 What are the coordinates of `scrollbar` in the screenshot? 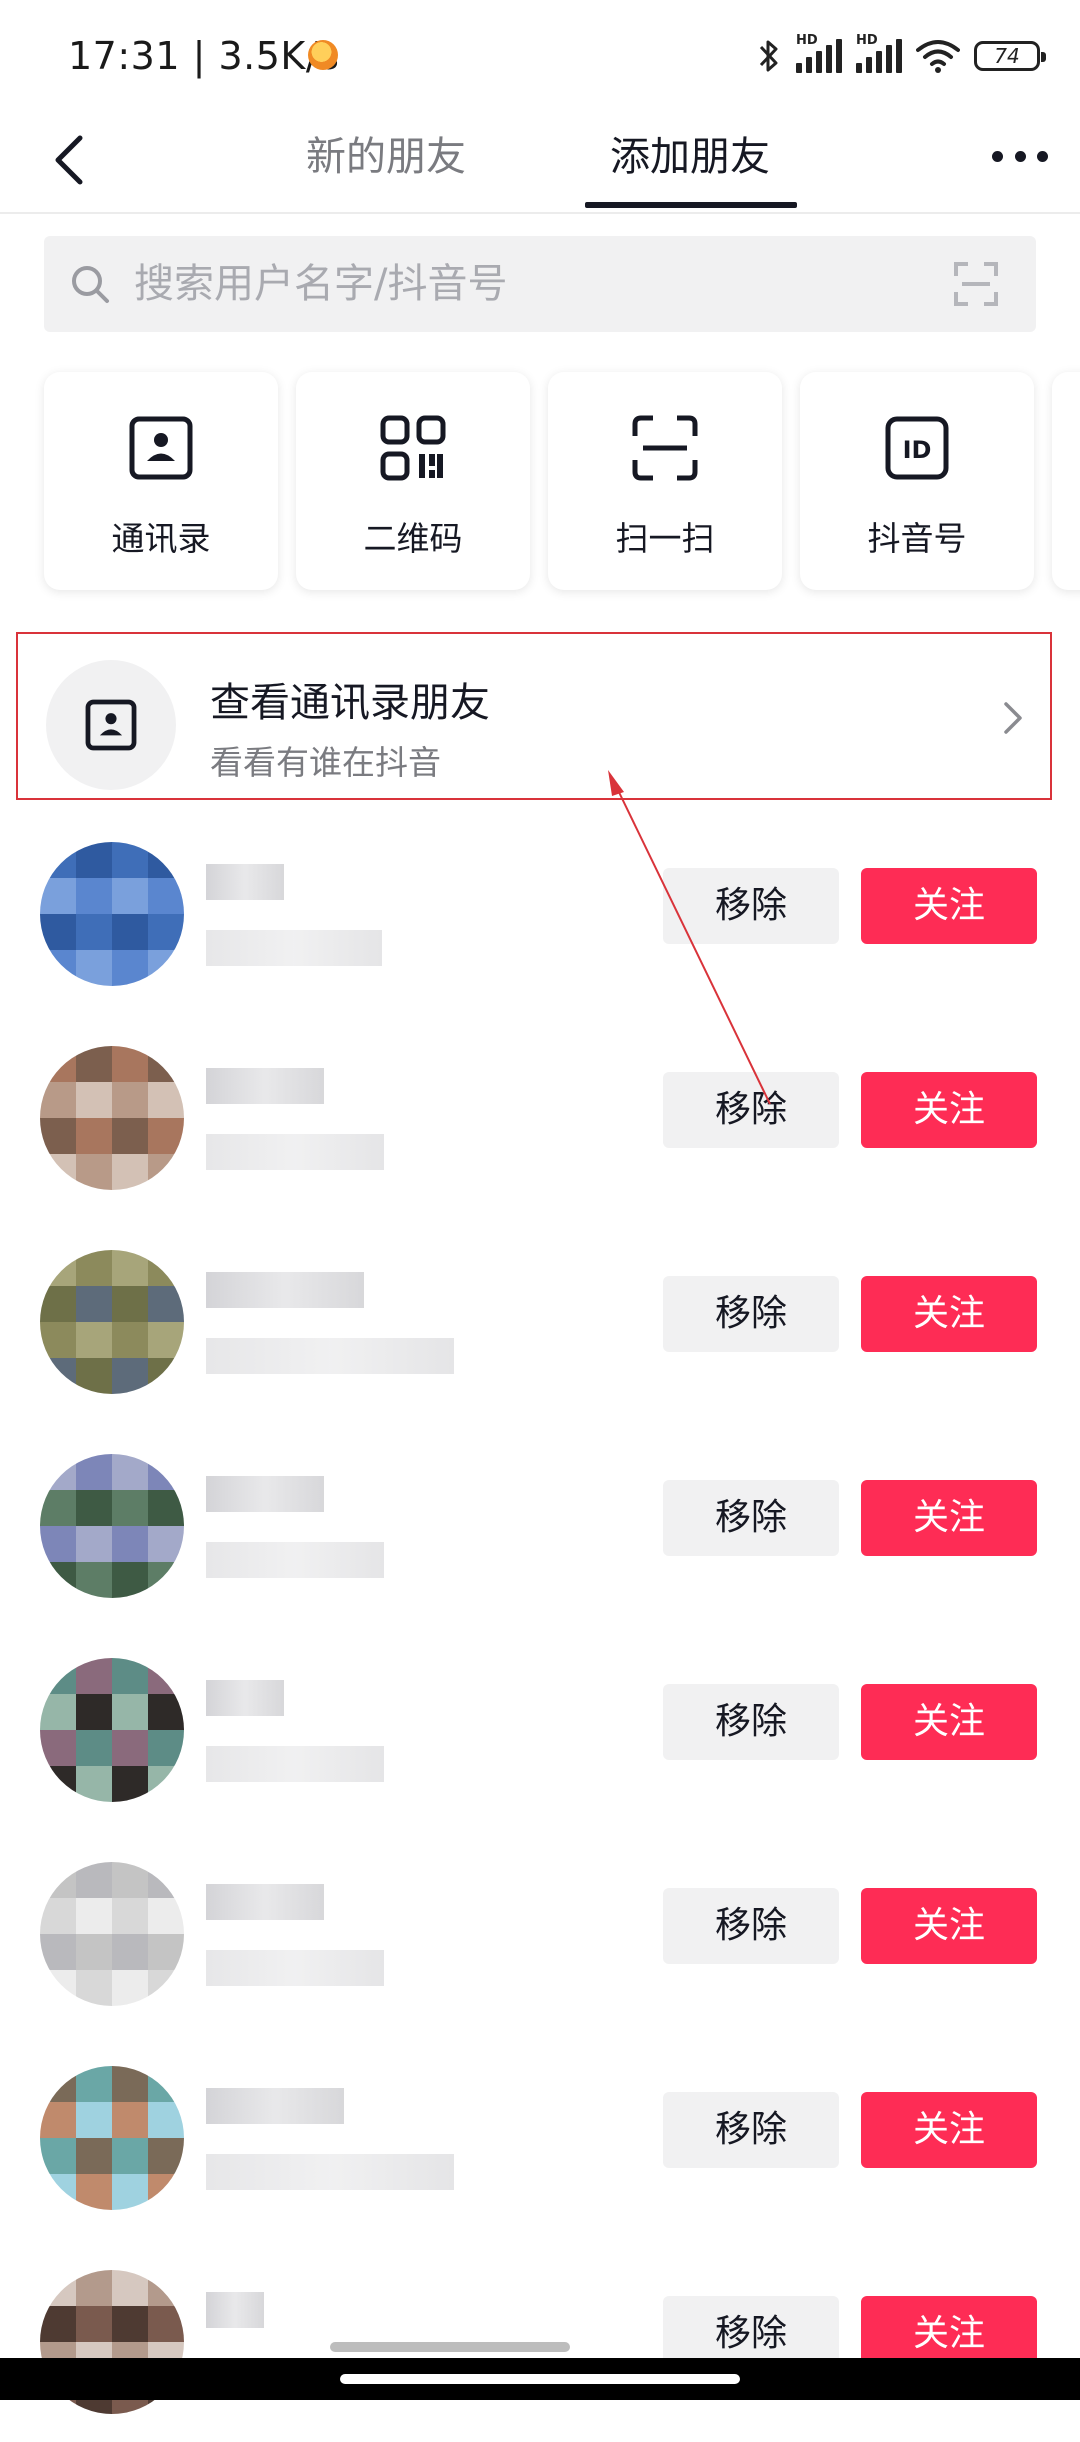 It's located at (450, 2347).